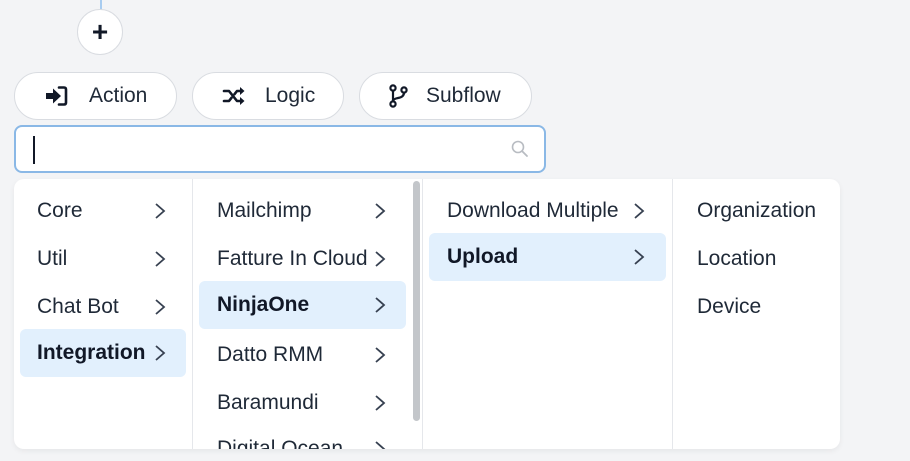 The width and height of the screenshot is (910, 461). I want to click on menu-item-chat-bot: Chat Bot, so click(103, 307).